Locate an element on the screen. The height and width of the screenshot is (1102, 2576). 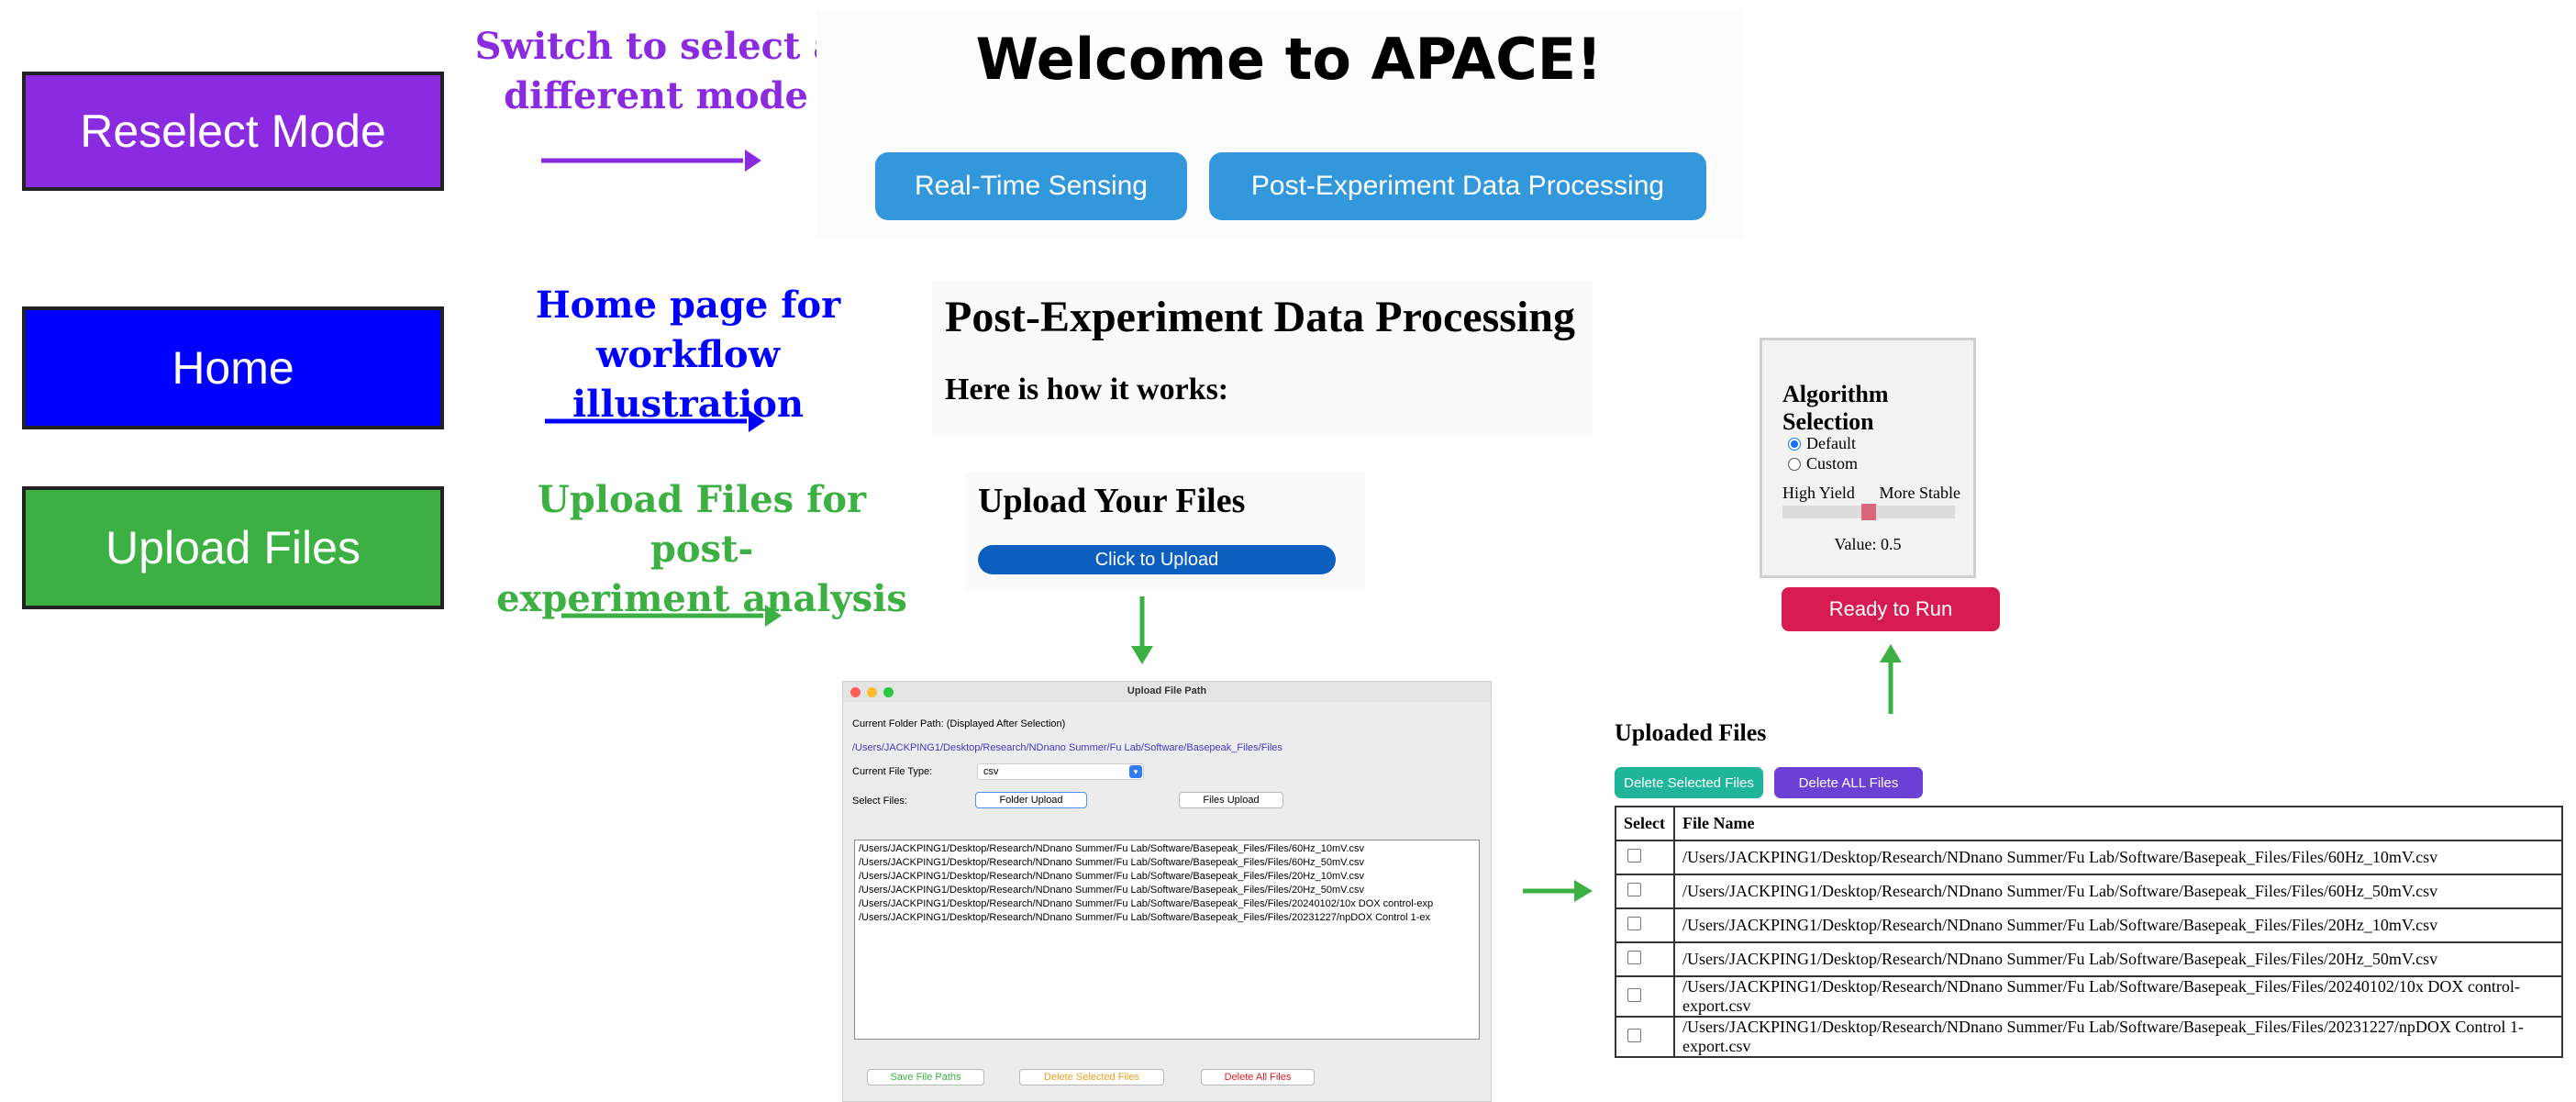
home-button: Home is located at coordinates (233, 367).